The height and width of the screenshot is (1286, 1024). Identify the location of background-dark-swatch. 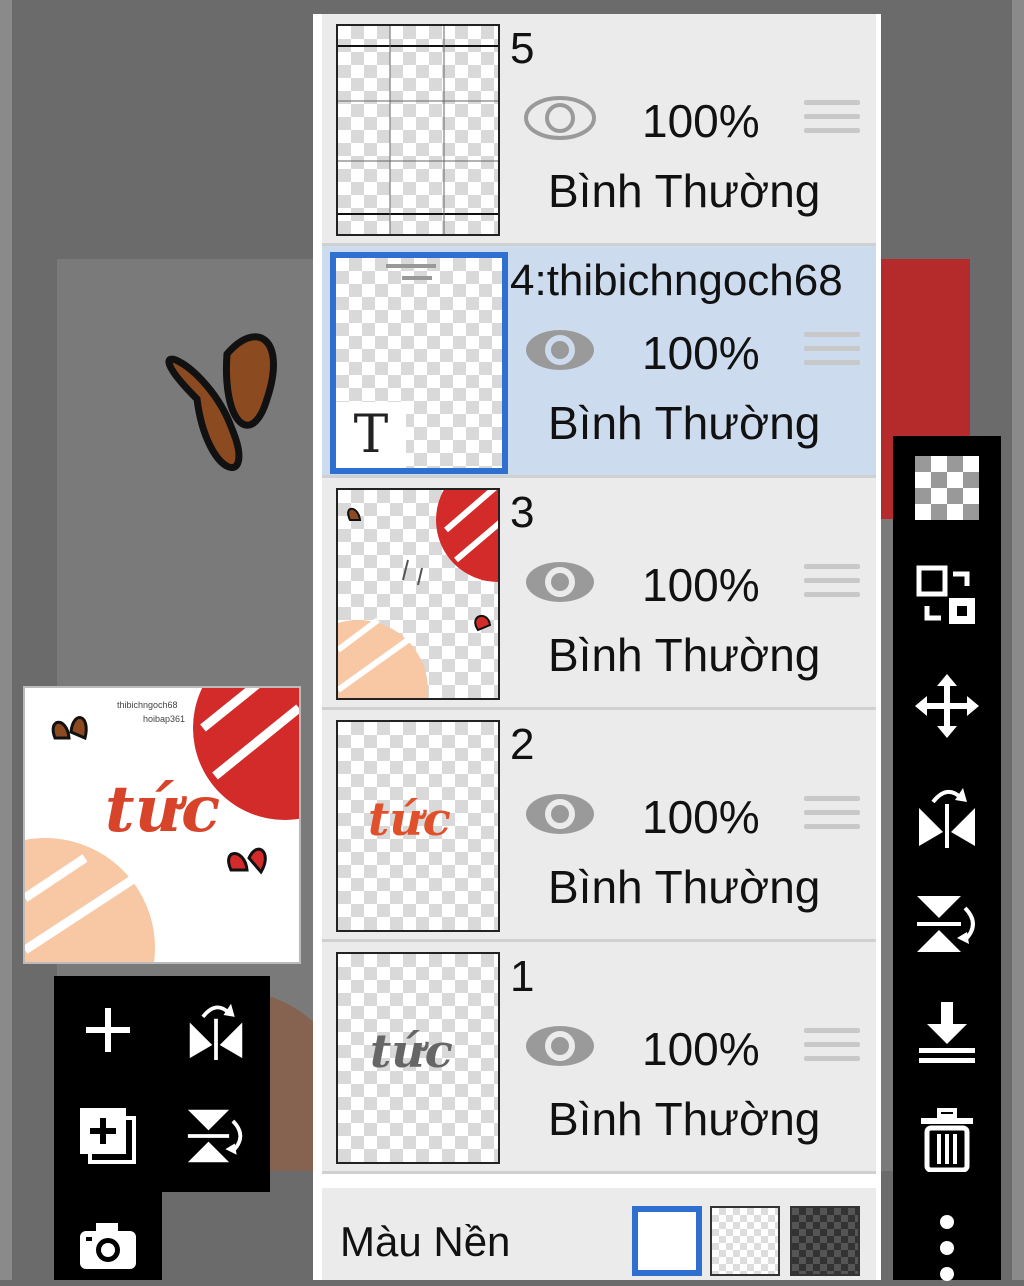
(825, 1241).